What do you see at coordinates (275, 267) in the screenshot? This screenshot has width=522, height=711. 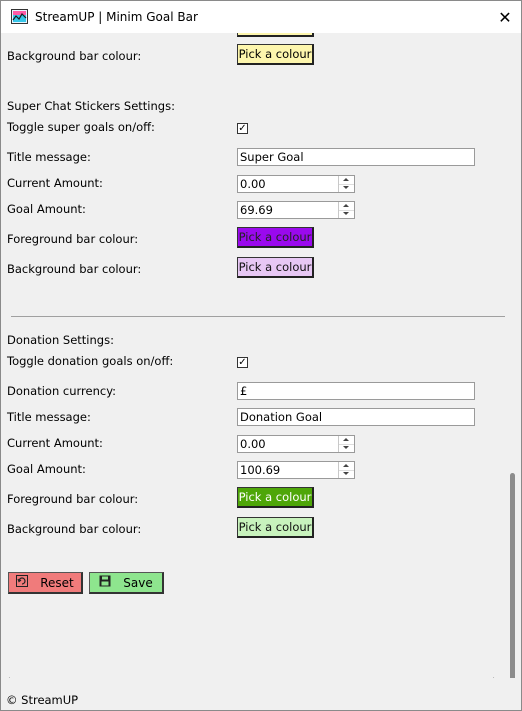 I see `super-bg-pick-button: Pick a colour` at bounding box center [275, 267].